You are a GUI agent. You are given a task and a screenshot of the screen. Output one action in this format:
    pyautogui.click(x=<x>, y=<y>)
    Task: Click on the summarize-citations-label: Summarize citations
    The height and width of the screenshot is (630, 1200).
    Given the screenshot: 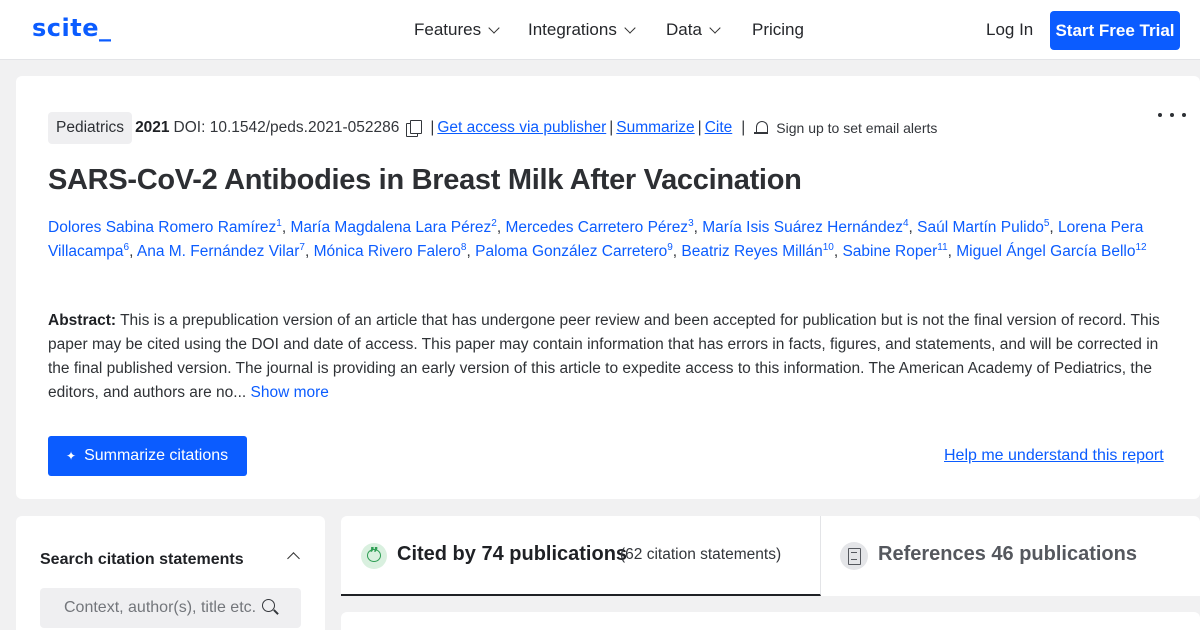 What is the action you would take?
    pyautogui.click(x=156, y=455)
    